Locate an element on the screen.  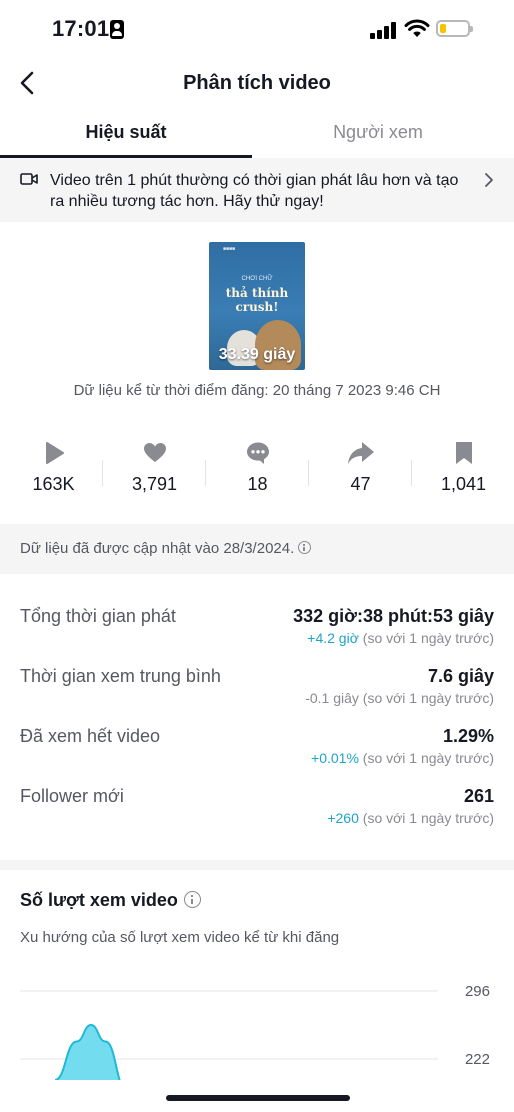
stat-shares-value: 47 is located at coordinates (360, 484).